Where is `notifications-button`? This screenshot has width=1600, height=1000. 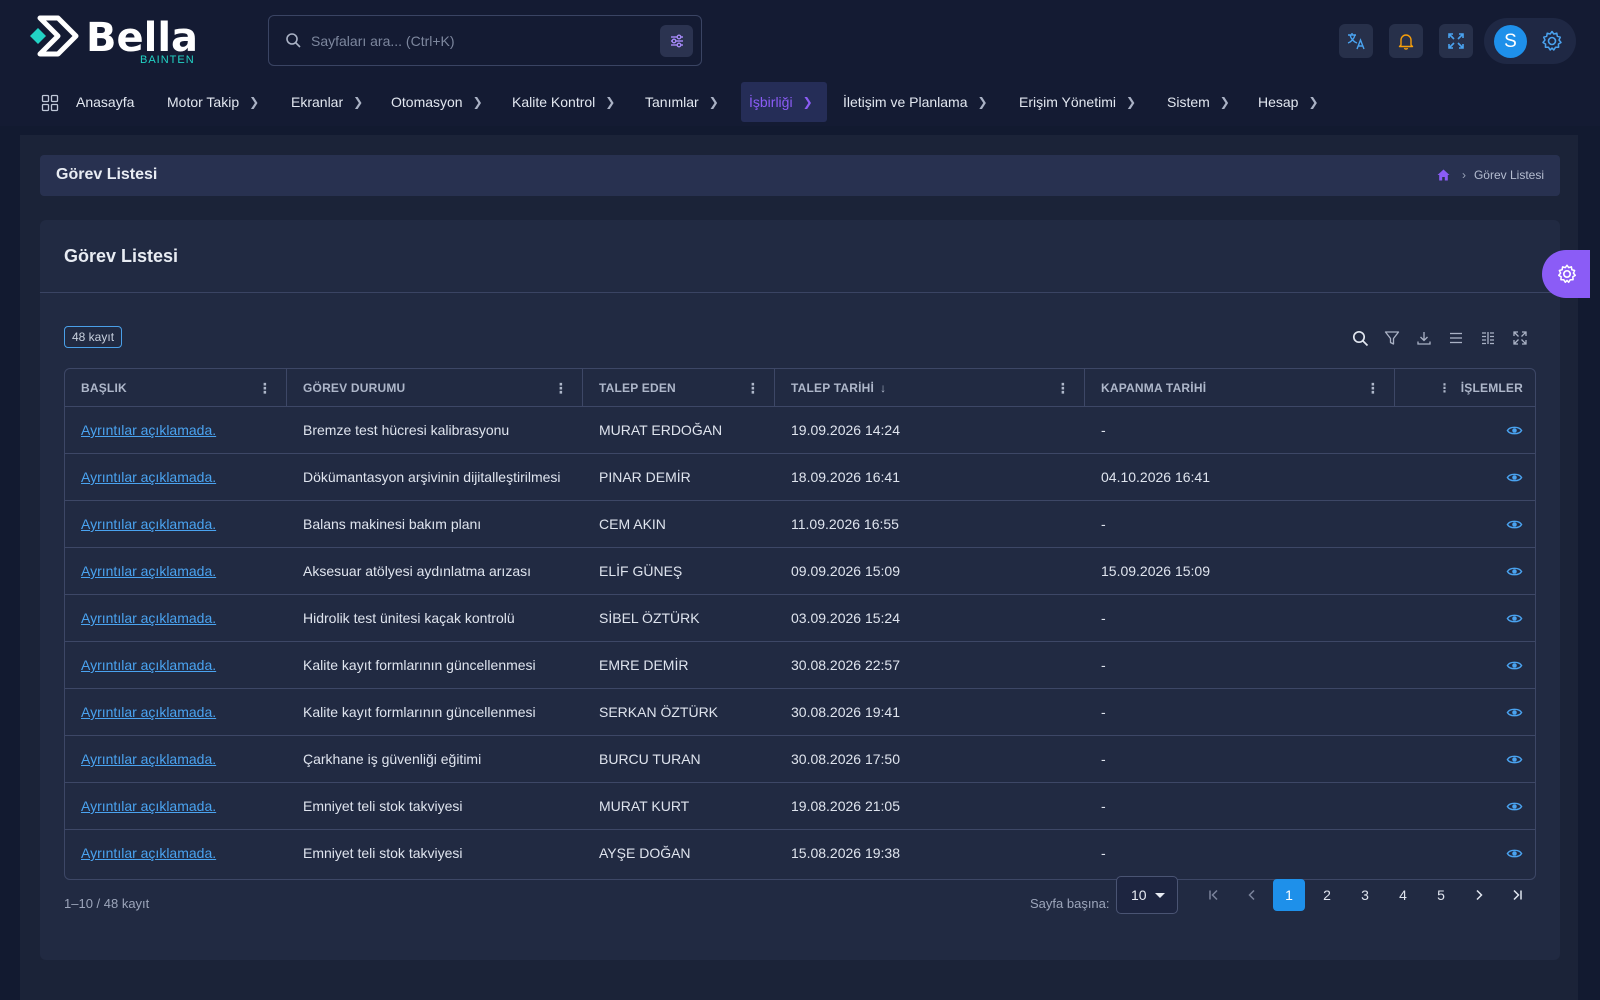 notifications-button is located at coordinates (1406, 41).